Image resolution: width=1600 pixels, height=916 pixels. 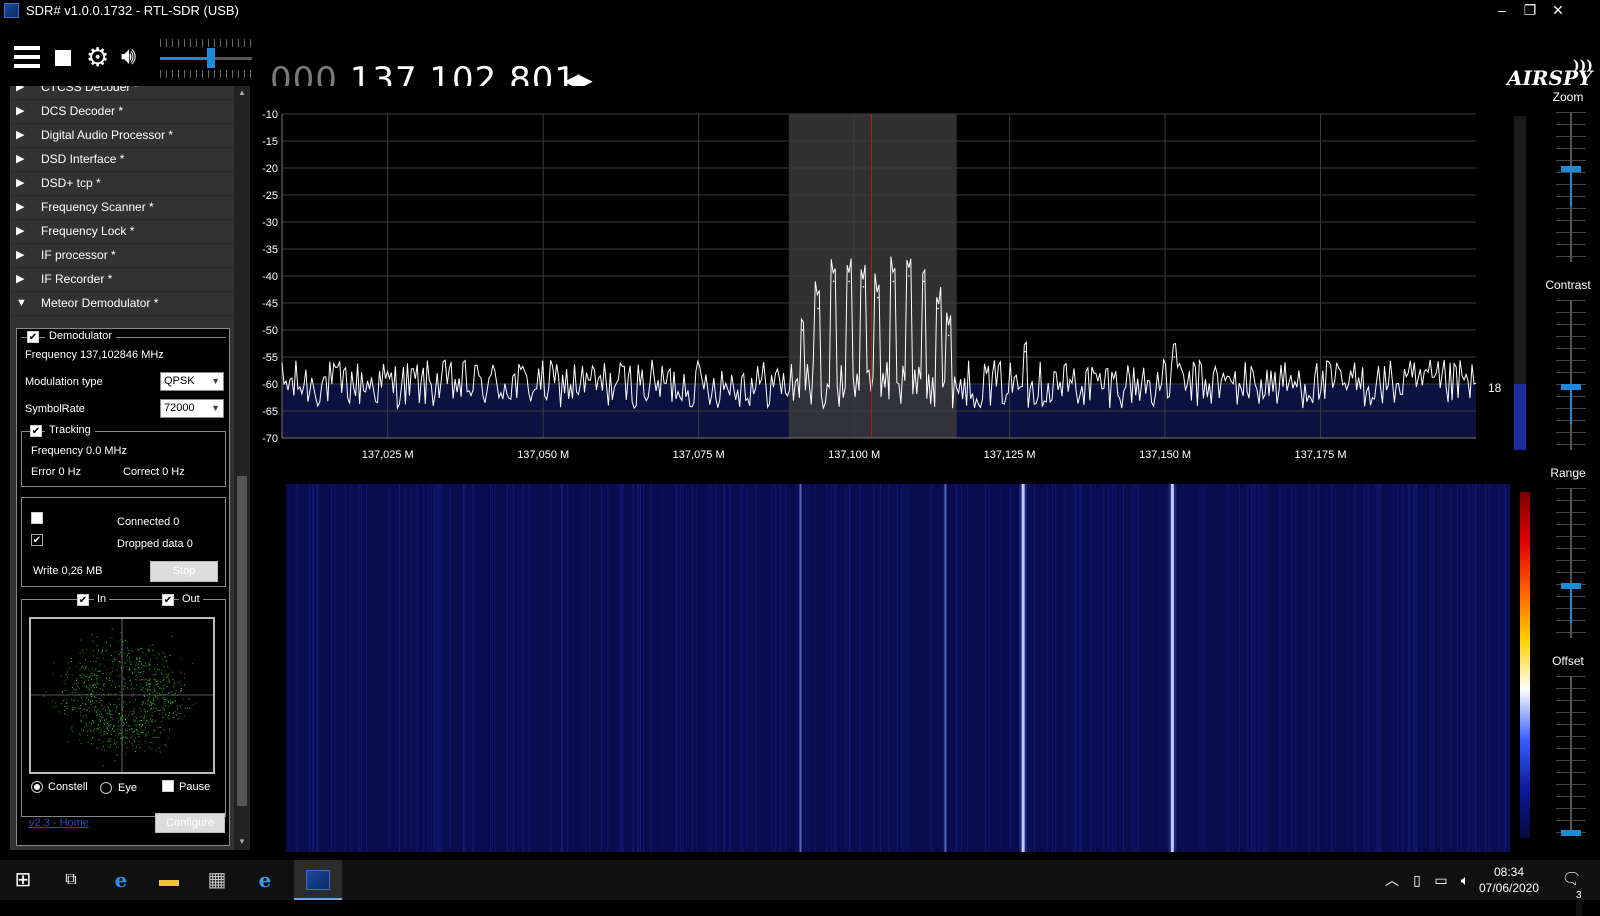 What do you see at coordinates (122, 112) in the screenshot?
I see `sidebar-item-dcs-decoder: ▶ DCS Decoder *` at bounding box center [122, 112].